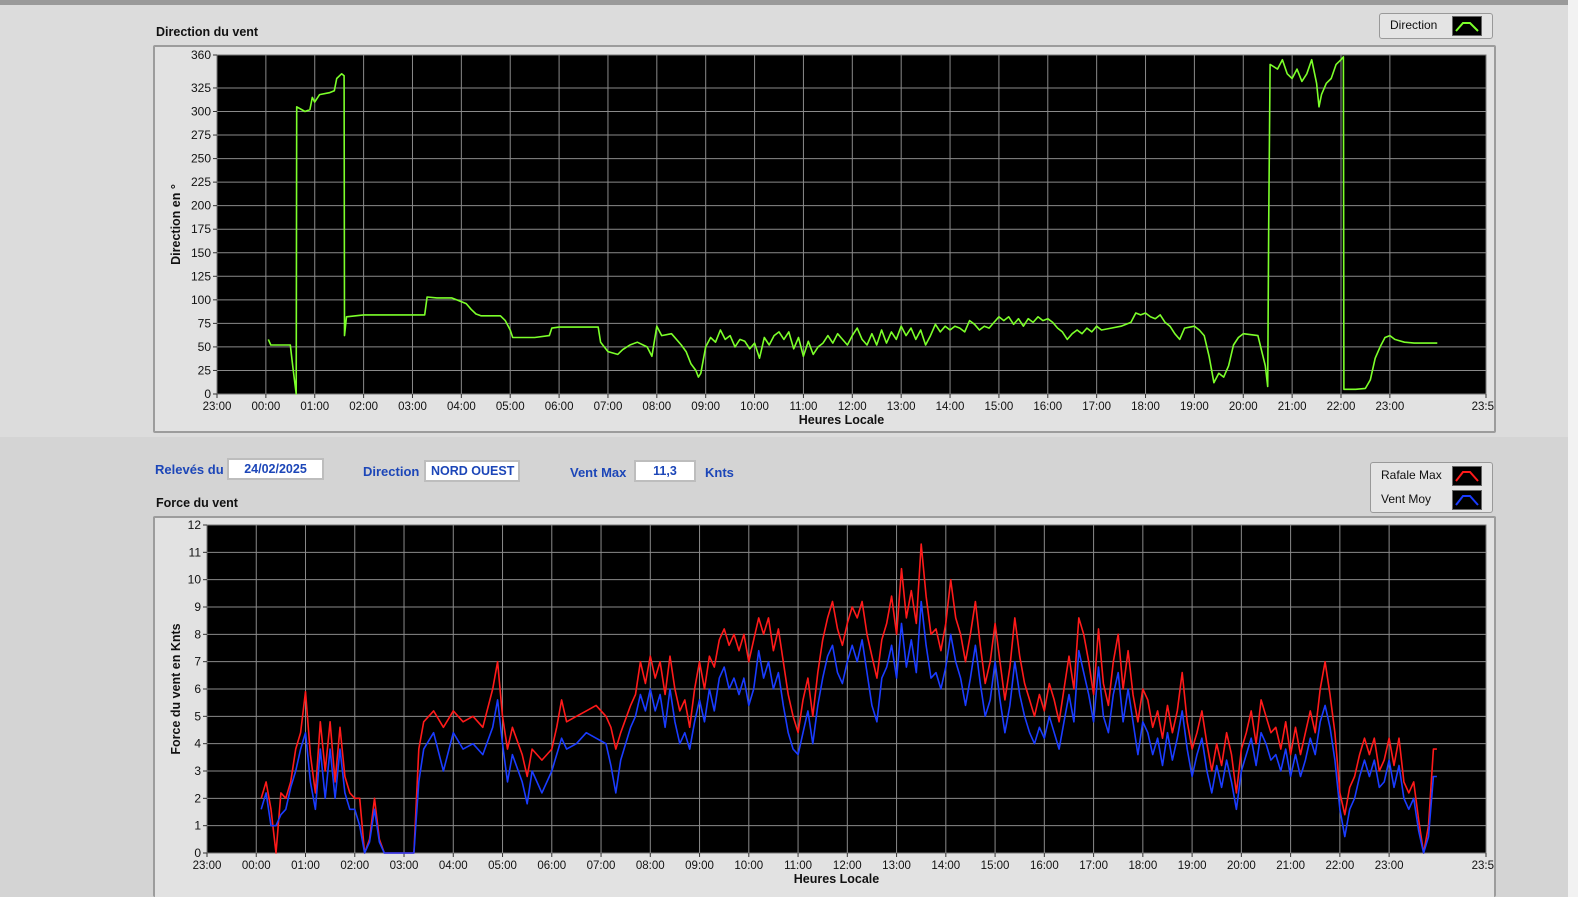 This screenshot has width=1578, height=897. Describe the element at coordinates (201, 206) in the screenshot. I see `y-tick-label: 200` at that location.